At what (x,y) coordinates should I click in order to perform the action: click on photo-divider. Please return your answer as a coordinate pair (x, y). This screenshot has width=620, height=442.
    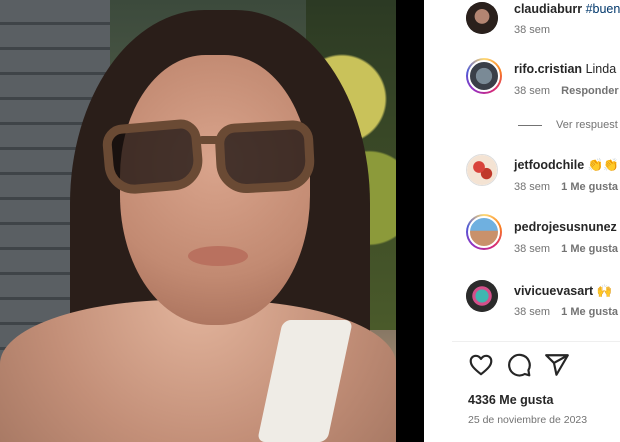
    Looking at the image, I should click on (410, 221).